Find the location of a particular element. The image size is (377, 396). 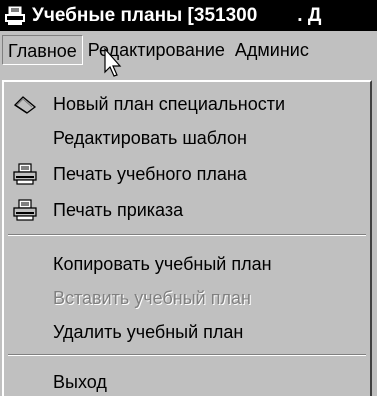

menu-item-edit-template: Редактировать шаблон is located at coordinates (187, 138).